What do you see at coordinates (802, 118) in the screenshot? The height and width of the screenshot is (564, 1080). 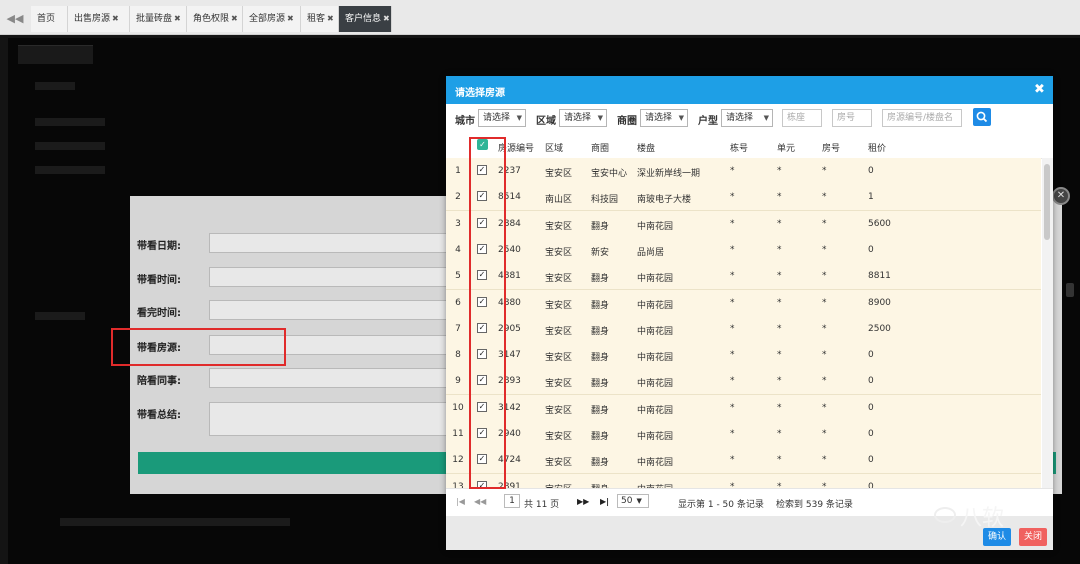 I see `building-input: 栋座` at bounding box center [802, 118].